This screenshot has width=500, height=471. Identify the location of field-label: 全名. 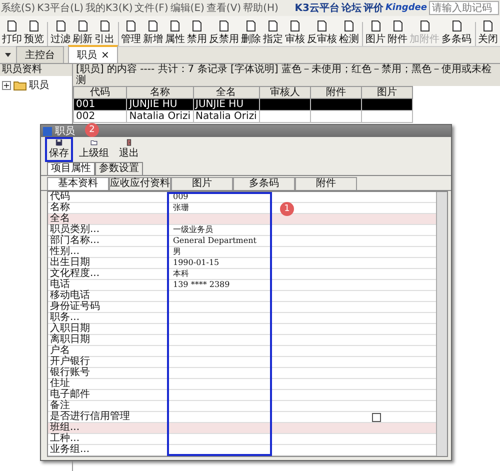
(59, 219).